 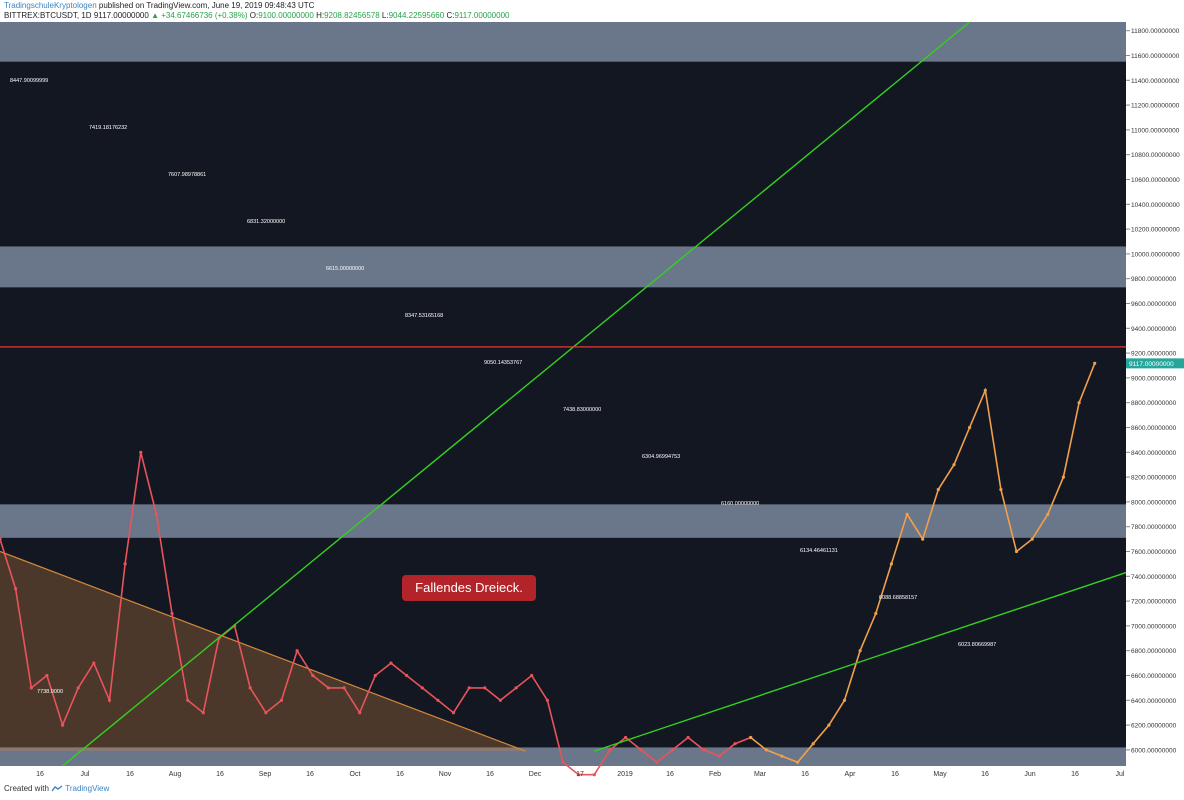 I want to click on price-tick-label: 7400.00000000, so click(x=1154, y=577).